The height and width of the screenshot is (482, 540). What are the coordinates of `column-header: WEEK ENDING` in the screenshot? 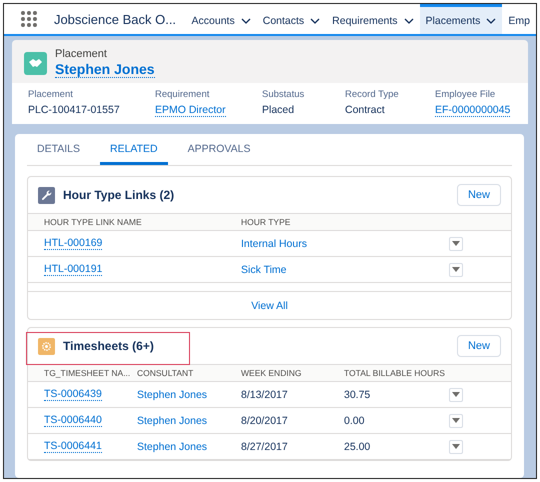 It's located at (271, 373).